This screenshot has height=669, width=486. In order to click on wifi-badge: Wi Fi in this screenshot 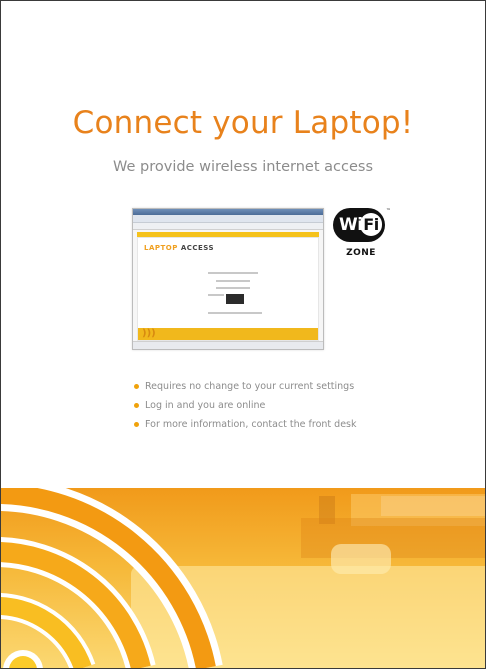, I will do `click(359, 225)`.